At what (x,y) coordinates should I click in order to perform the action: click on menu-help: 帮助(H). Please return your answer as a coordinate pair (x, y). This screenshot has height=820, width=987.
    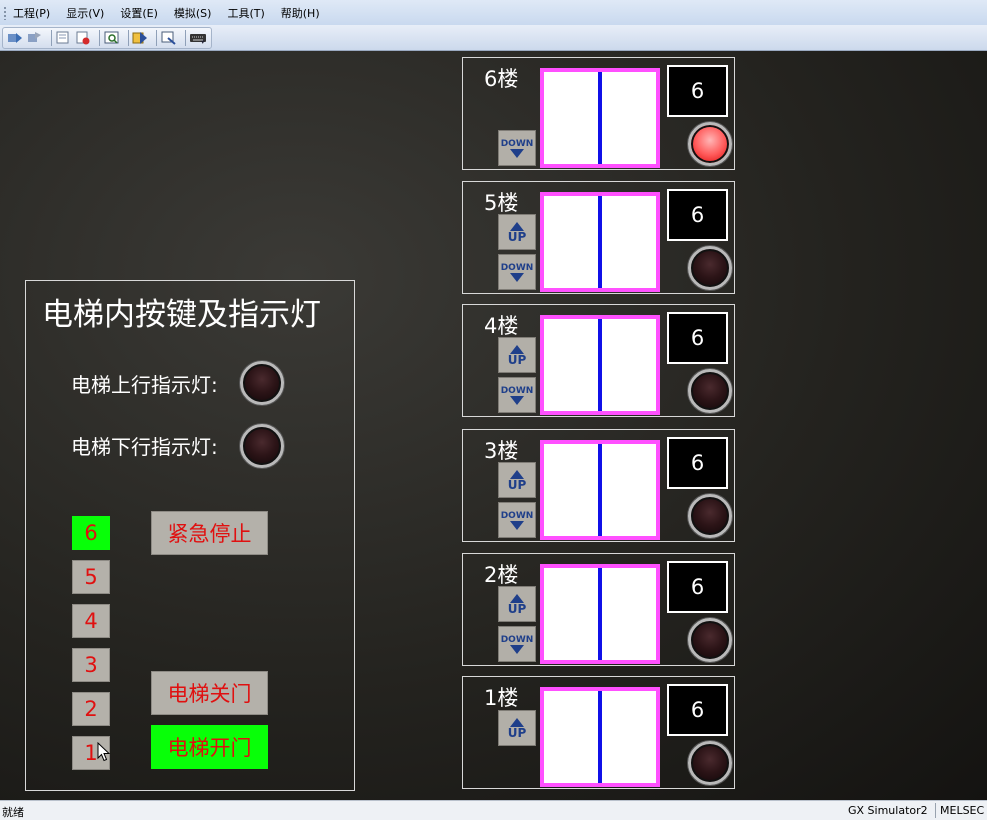
    Looking at the image, I should click on (300, 13).